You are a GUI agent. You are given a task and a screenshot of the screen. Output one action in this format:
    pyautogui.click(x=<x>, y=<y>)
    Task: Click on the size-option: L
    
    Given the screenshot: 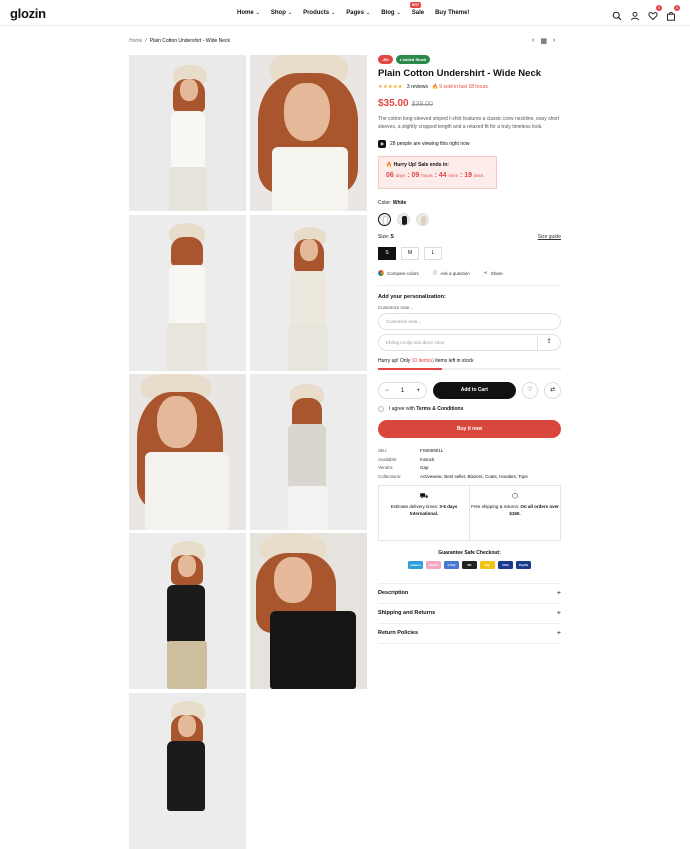 What is the action you would take?
    pyautogui.click(x=433, y=253)
    